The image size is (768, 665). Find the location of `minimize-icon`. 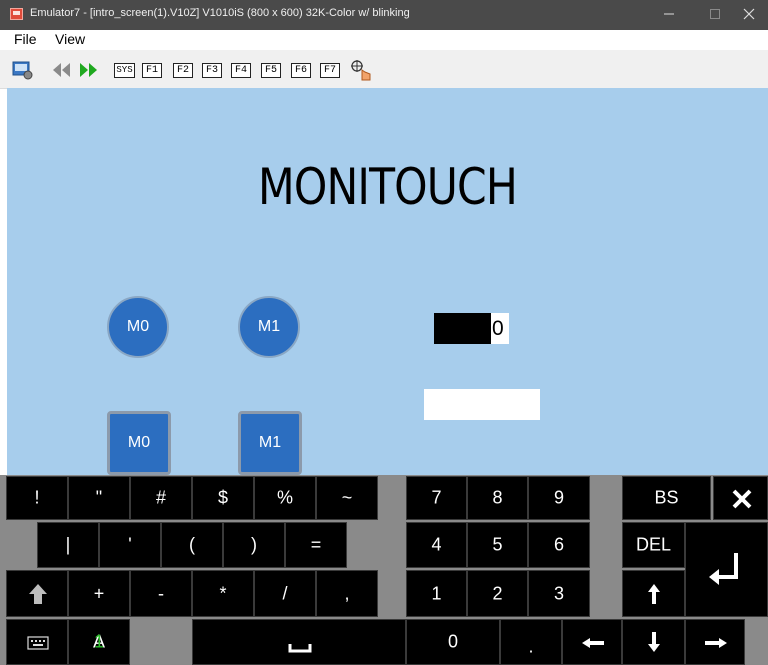

minimize-icon is located at coordinates (669, 14).